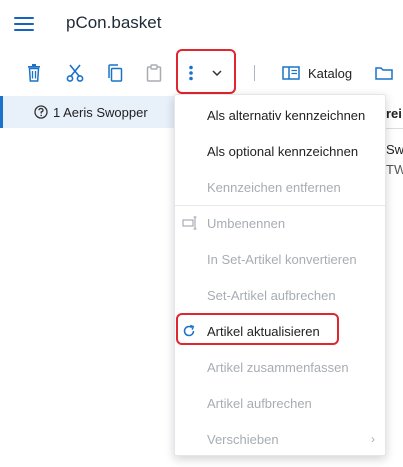  I want to click on refresh-icon, so click(189, 330).